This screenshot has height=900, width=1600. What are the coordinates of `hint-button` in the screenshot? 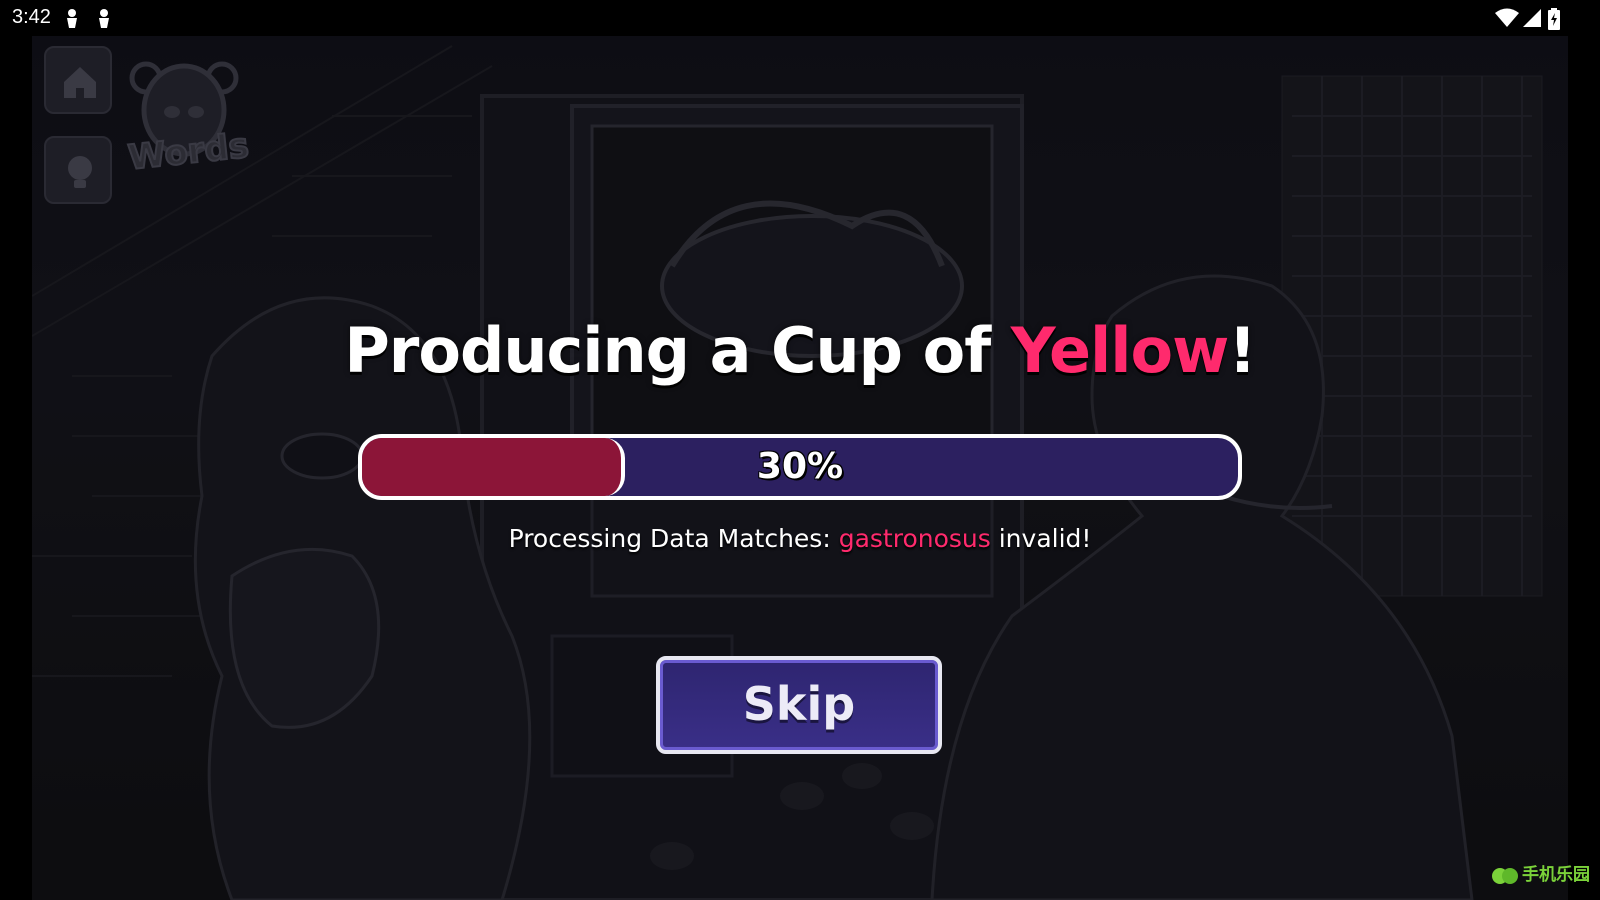 It's located at (78, 170).